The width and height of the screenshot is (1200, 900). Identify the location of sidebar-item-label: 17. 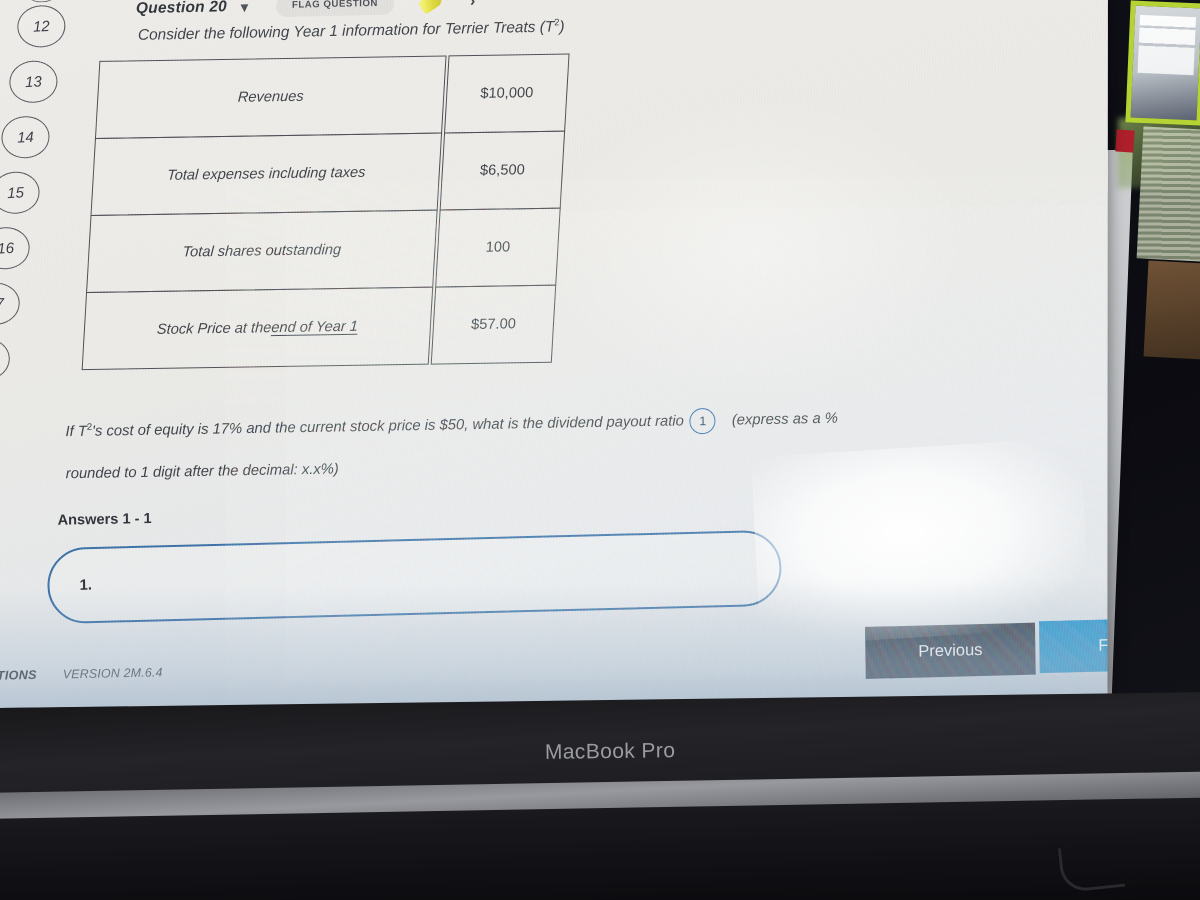
(2, 303).